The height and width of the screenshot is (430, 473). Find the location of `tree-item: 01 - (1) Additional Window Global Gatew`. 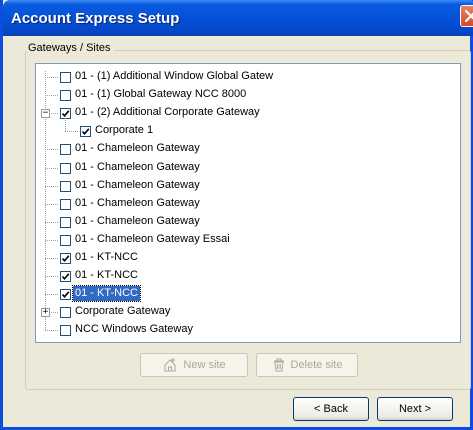

tree-item: 01 - (1) Additional Window Global Gatew is located at coordinates (246, 77).